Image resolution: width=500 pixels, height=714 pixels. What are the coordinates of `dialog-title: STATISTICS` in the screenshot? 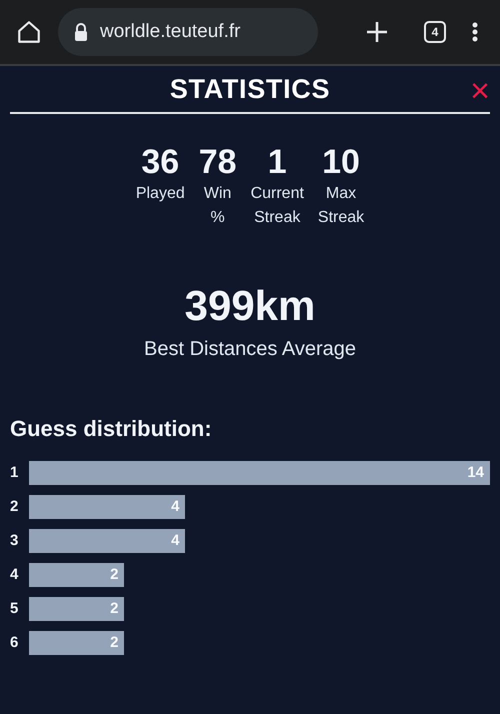 It's located at (250, 89).